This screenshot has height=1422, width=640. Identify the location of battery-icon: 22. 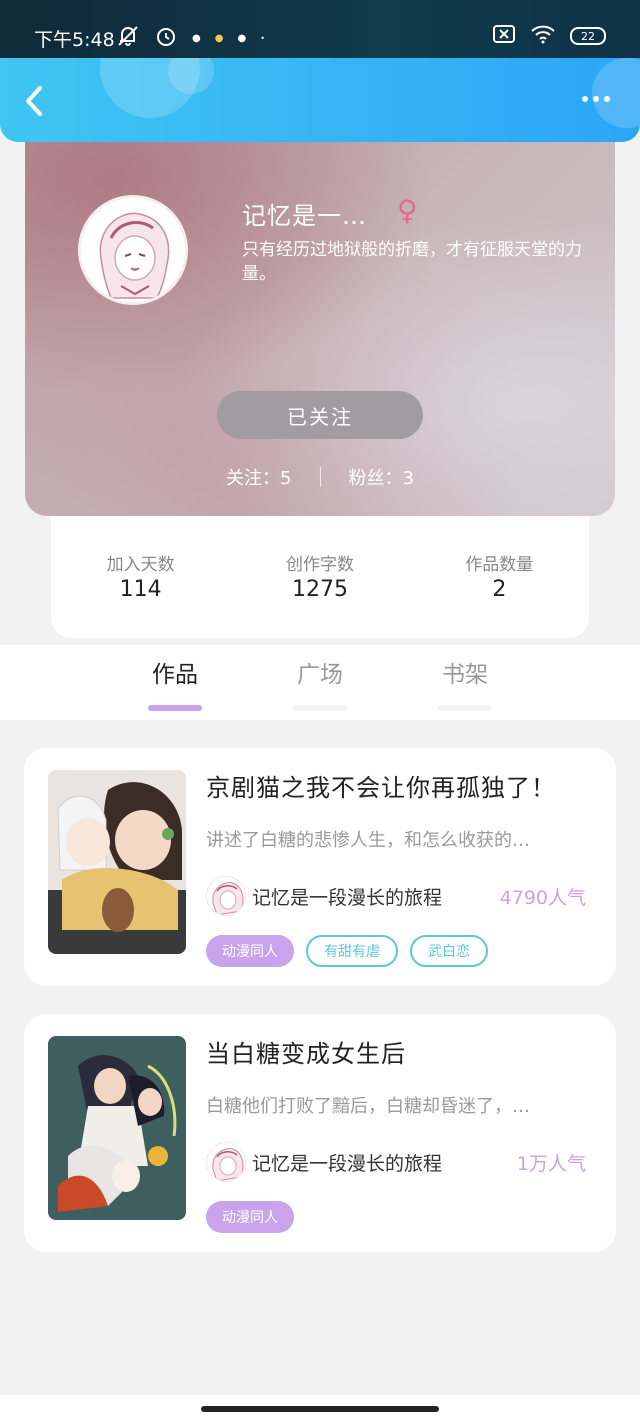
(588, 36).